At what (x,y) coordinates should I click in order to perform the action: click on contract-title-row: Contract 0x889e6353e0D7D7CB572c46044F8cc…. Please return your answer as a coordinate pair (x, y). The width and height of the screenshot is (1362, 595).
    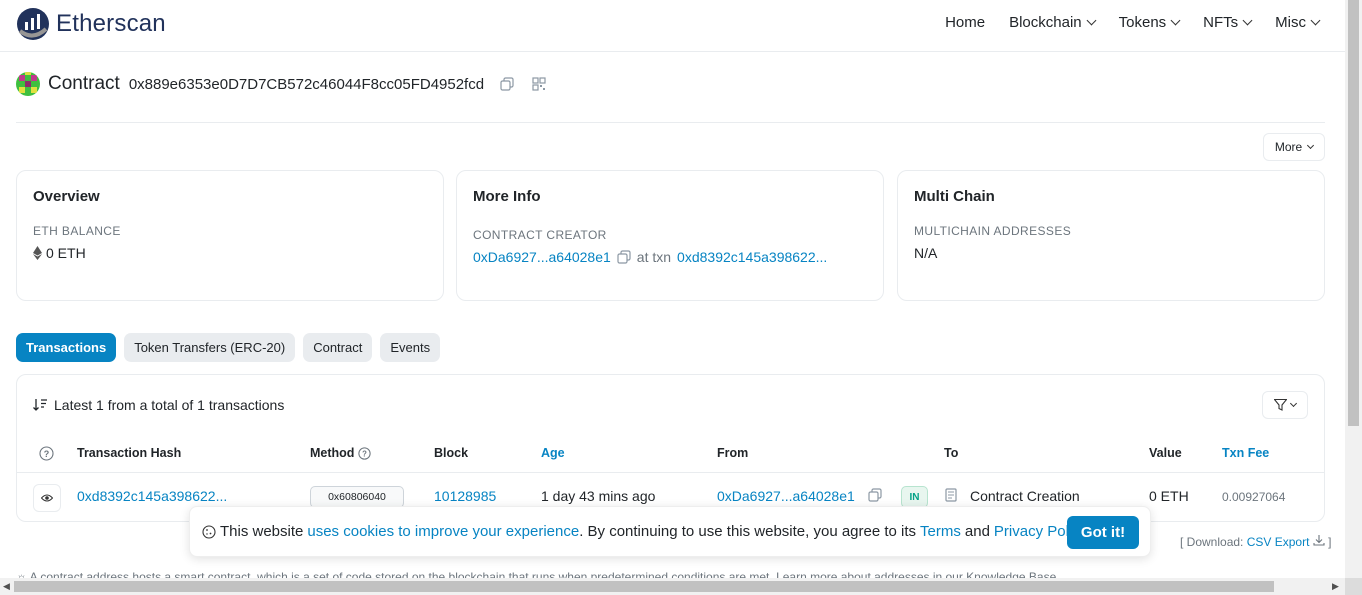
    Looking at the image, I should click on (282, 84).